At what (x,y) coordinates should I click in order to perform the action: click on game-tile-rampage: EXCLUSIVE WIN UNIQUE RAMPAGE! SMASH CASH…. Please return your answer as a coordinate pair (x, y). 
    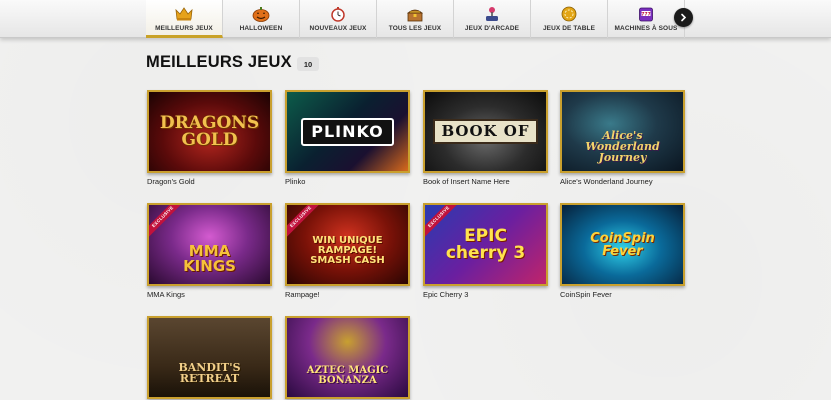
    Looking at the image, I should click on (347, 251).